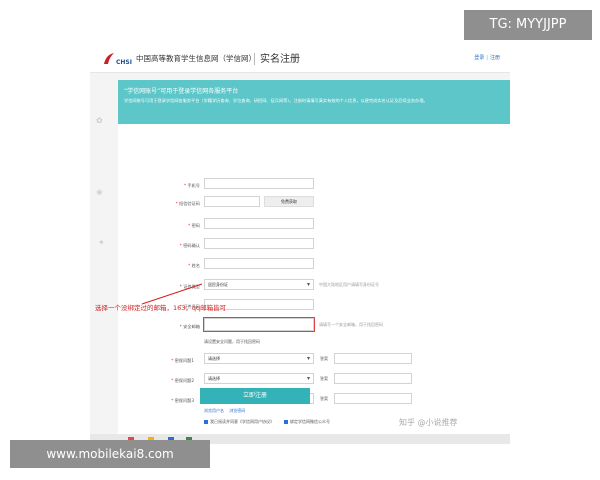 Image resolution: width=600 pixels, height=480 pixels. What do you see at coordinates (324, 378) in the screenshot?
I see `a2-label: 答案` at bounding box center [324, 378].